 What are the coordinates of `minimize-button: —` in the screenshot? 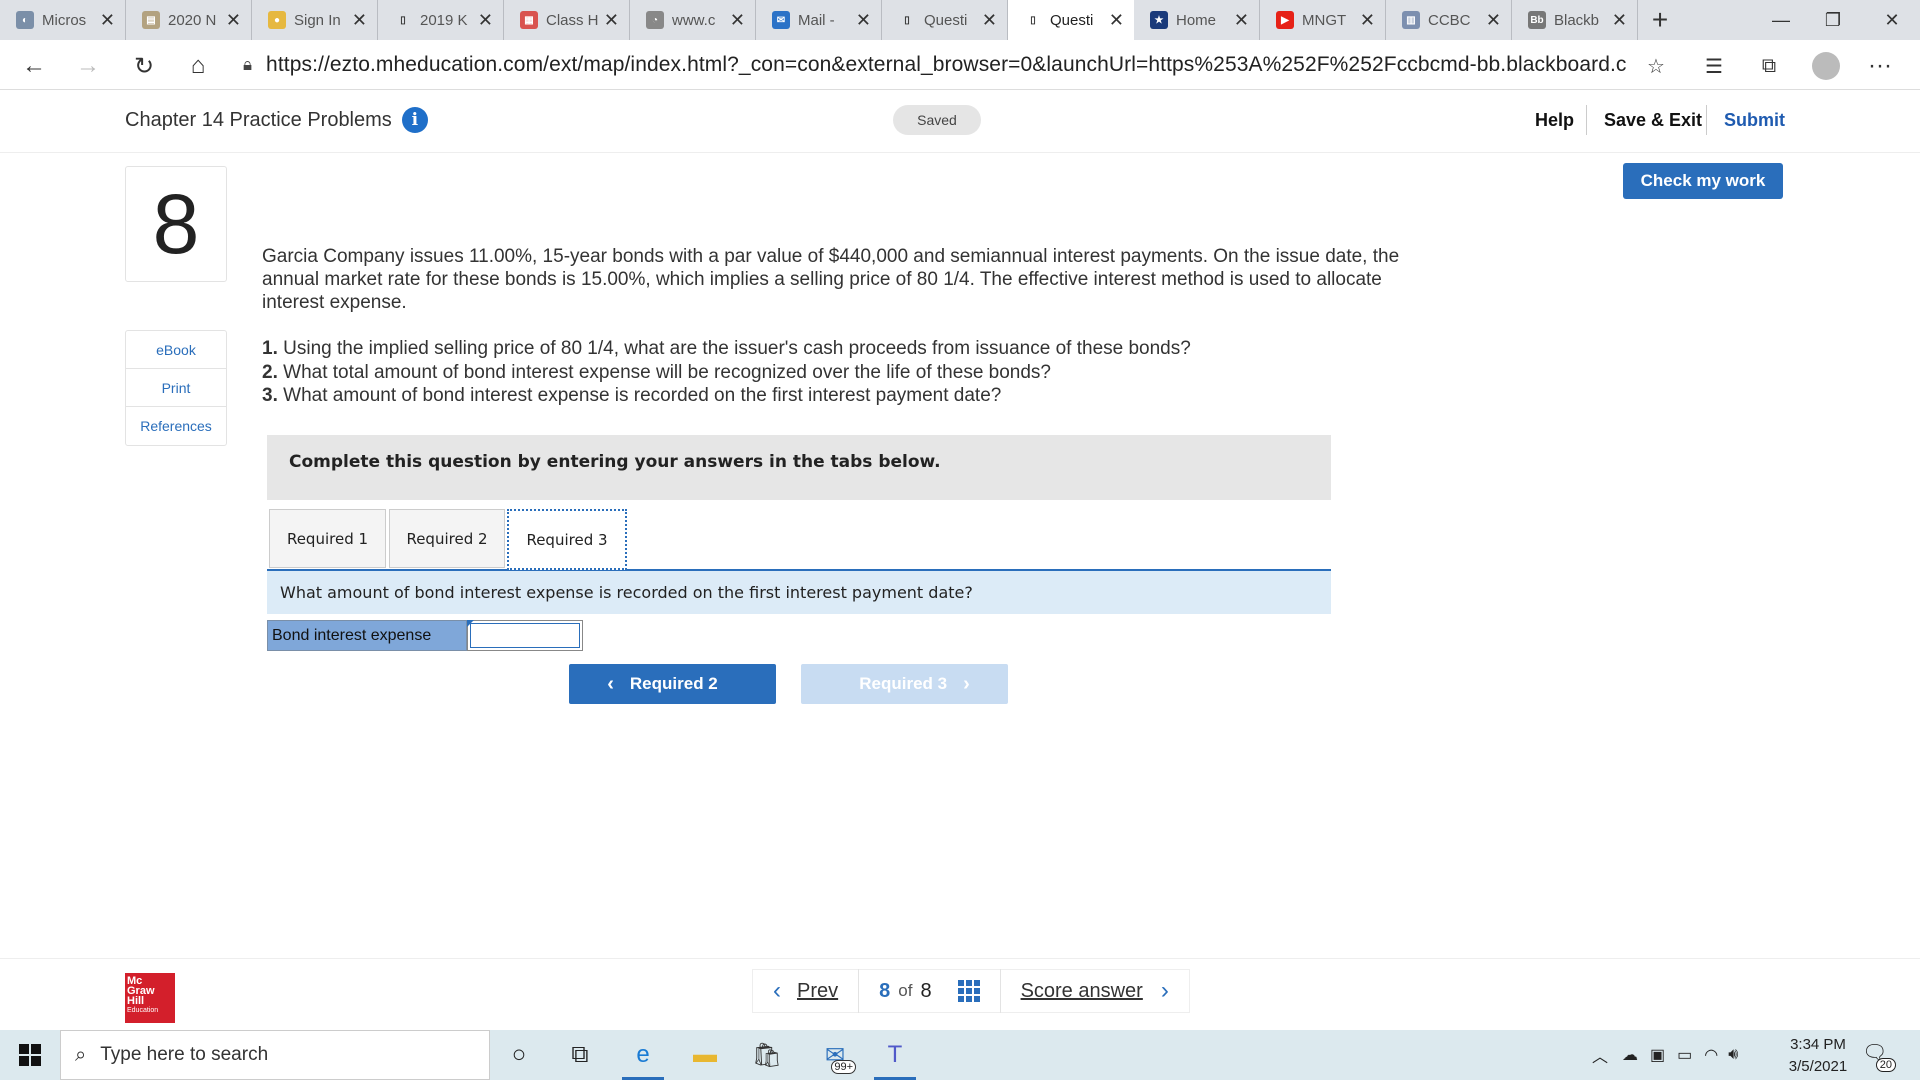 It's located at (1781, 20).